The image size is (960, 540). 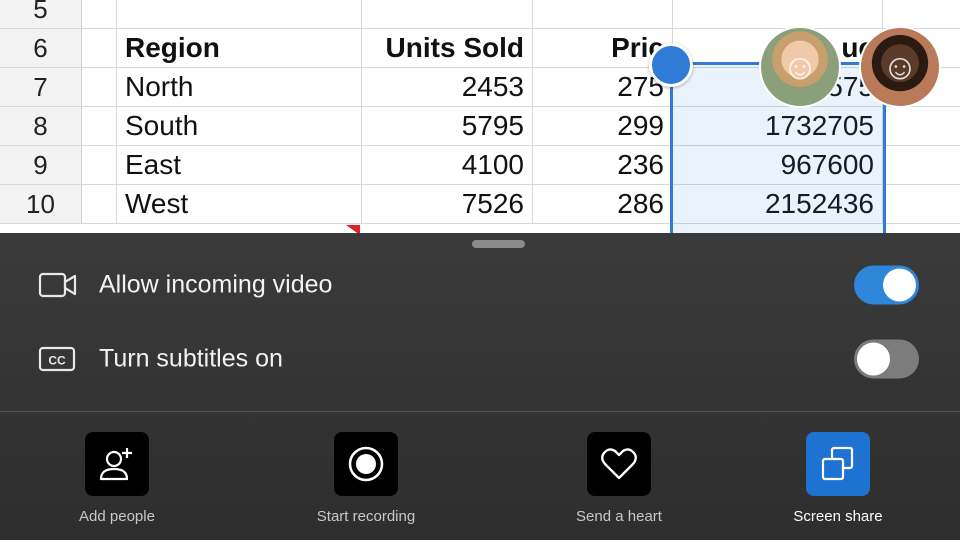 I want to click on cell-units: 2453, so click(x=447, y=87).